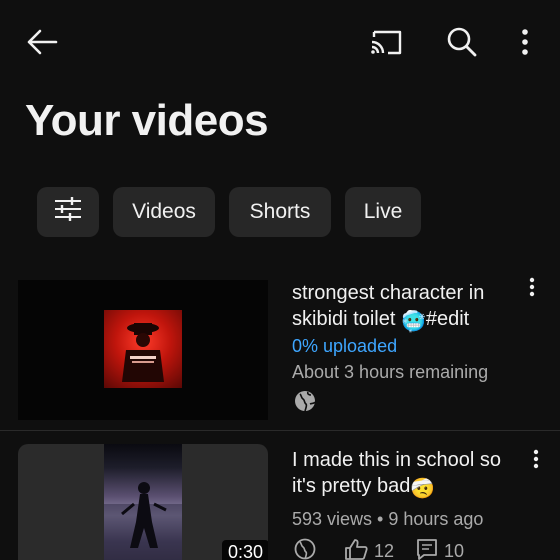 This screenshot has height=560, width=560. What do you see at coordinates (388, 519) in the screenshot?
I see `video-meta: 593 views • 9 hours ago` at bounding box center [388, 519].